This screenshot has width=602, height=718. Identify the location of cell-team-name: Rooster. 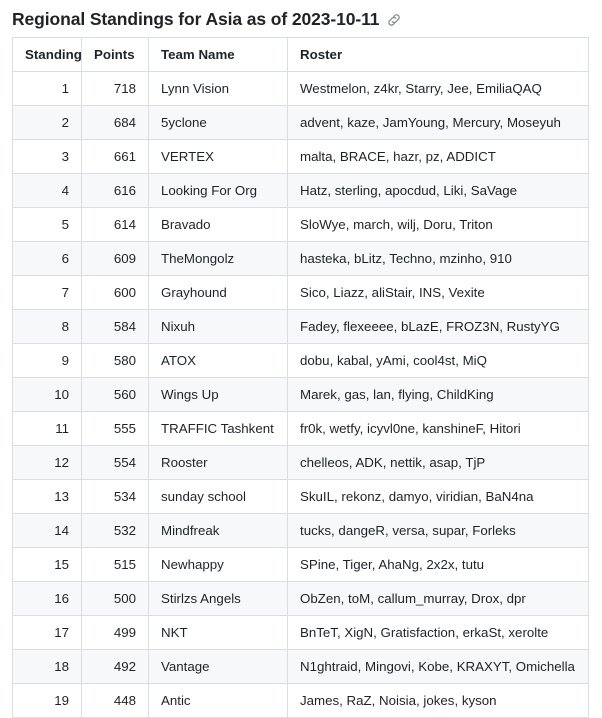
(218, 462).